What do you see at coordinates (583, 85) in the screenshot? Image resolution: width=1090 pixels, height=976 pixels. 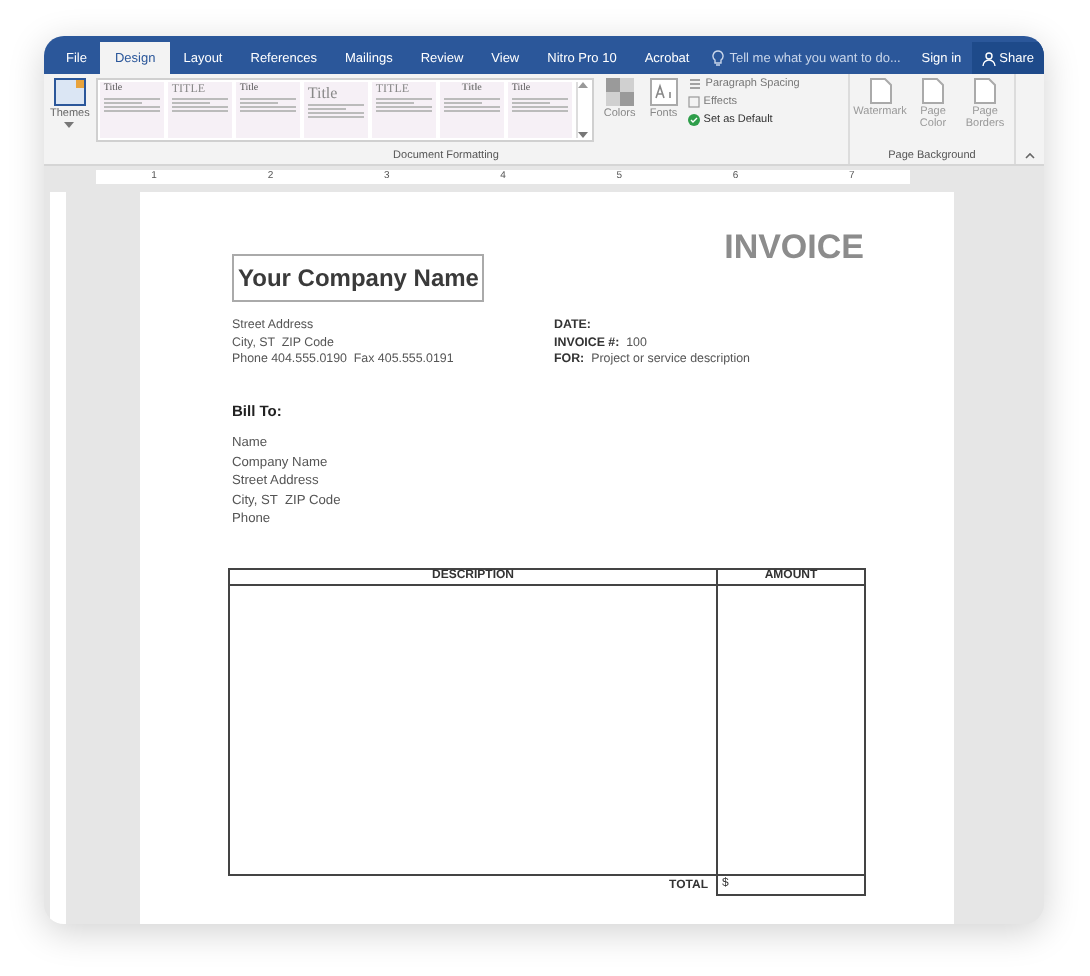 I see `scroll-up-icon` at bounding box center [583, 85].